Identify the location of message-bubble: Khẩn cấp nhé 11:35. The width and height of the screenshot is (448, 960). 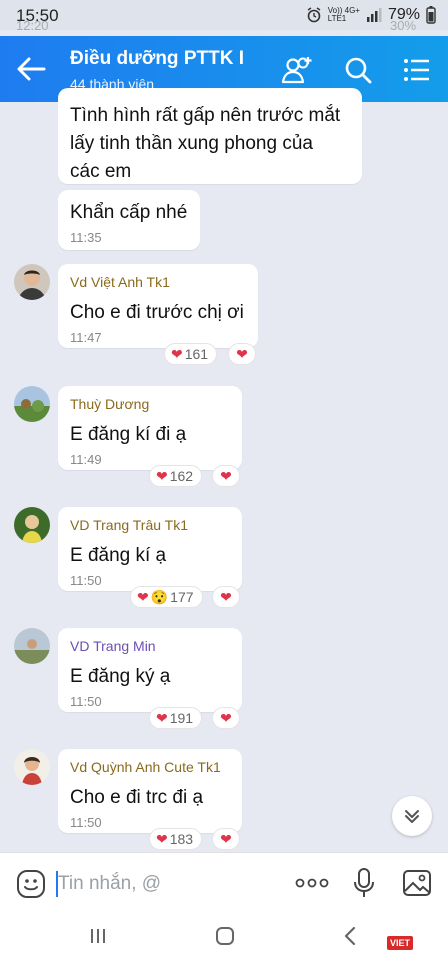
(129, 220).